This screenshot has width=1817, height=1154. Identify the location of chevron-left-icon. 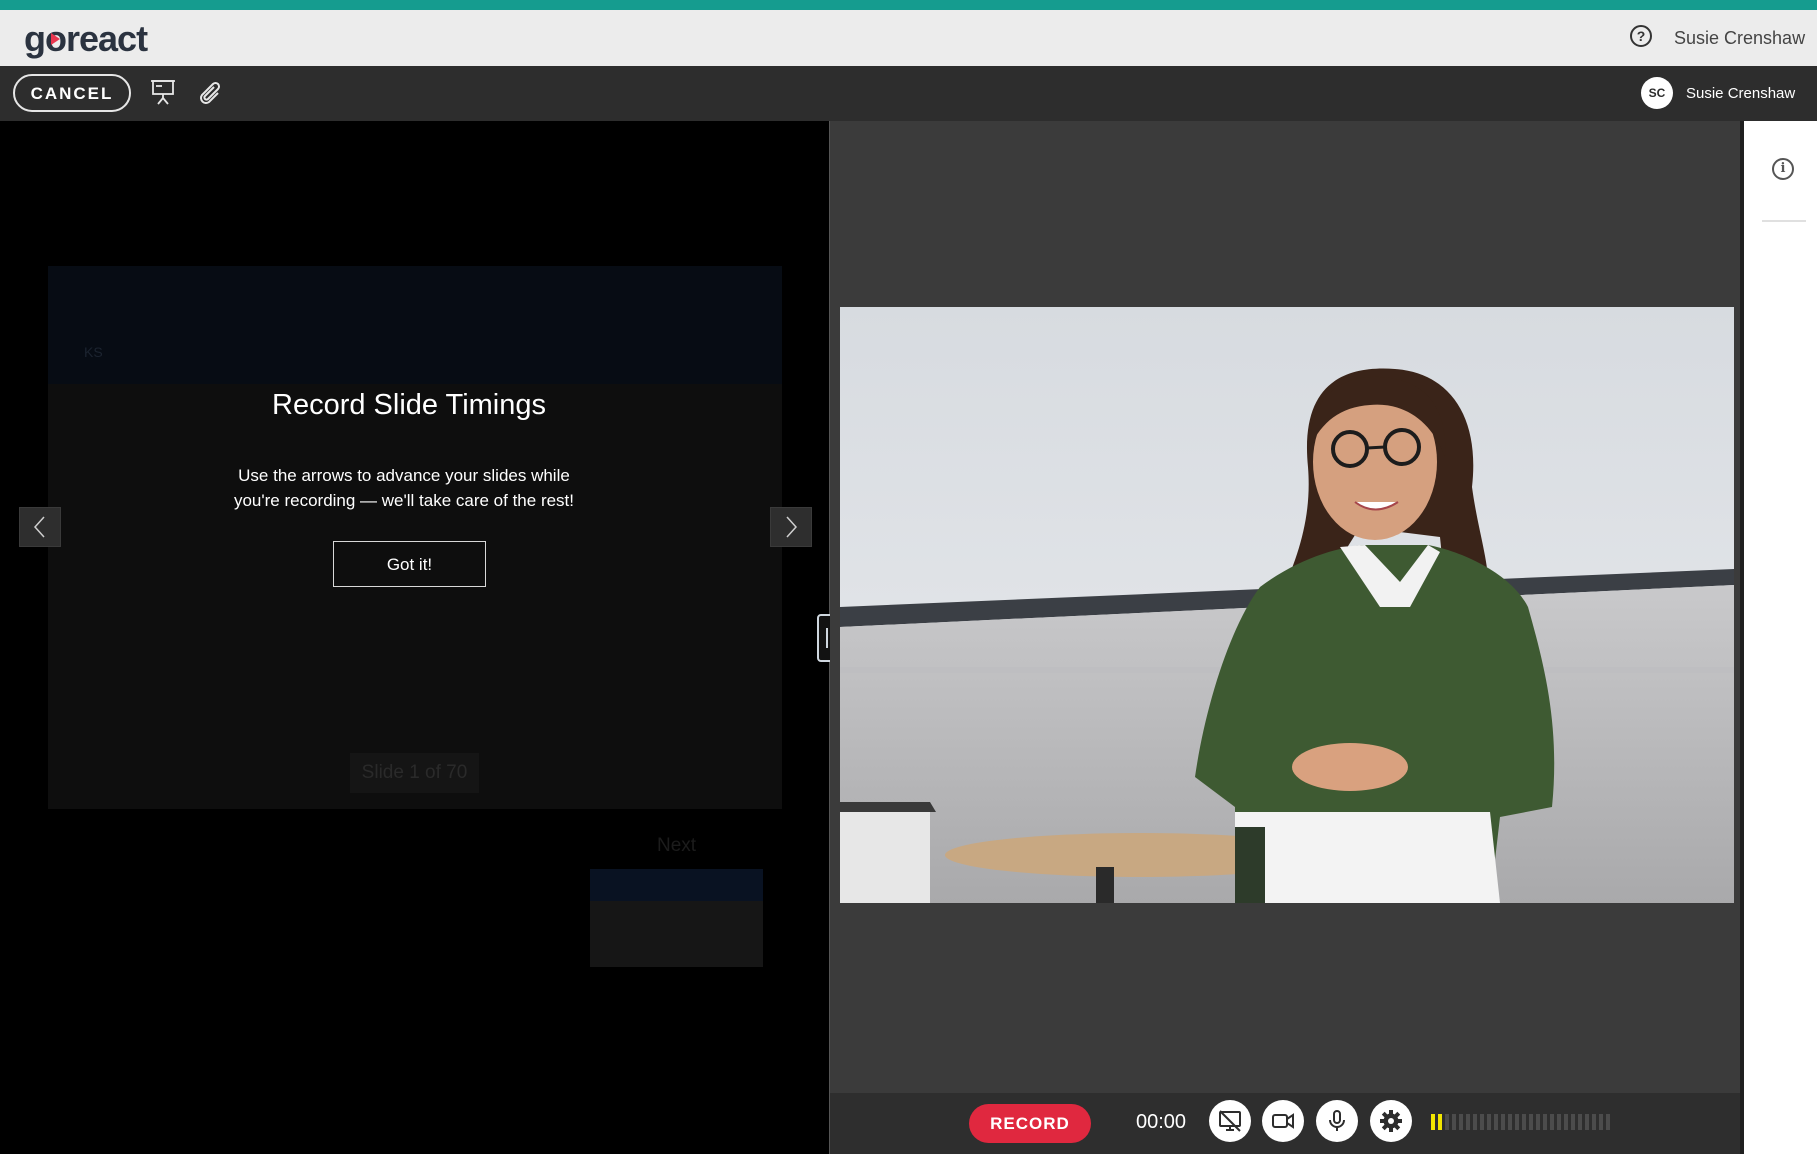
(39, 527).